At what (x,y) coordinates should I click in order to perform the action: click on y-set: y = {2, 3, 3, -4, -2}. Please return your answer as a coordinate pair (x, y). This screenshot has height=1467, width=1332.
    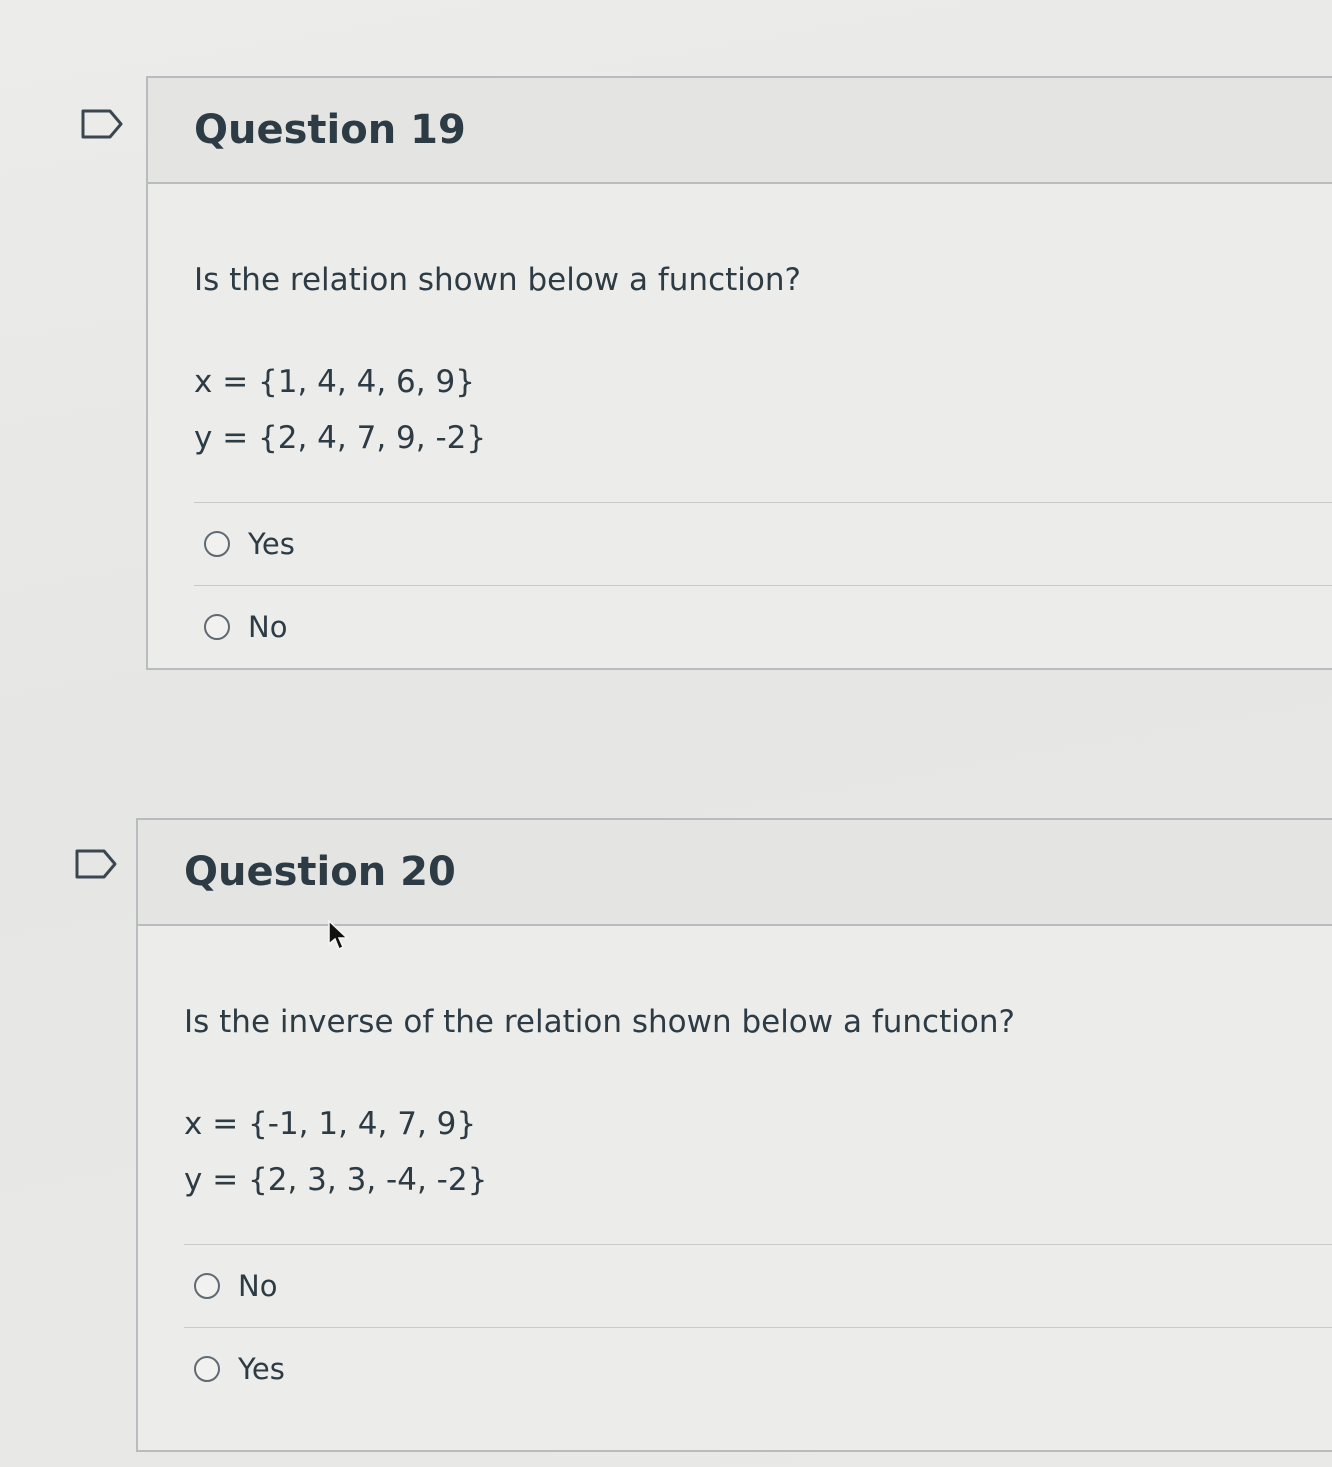
    Looking at the image, I should click on (336, 1180).